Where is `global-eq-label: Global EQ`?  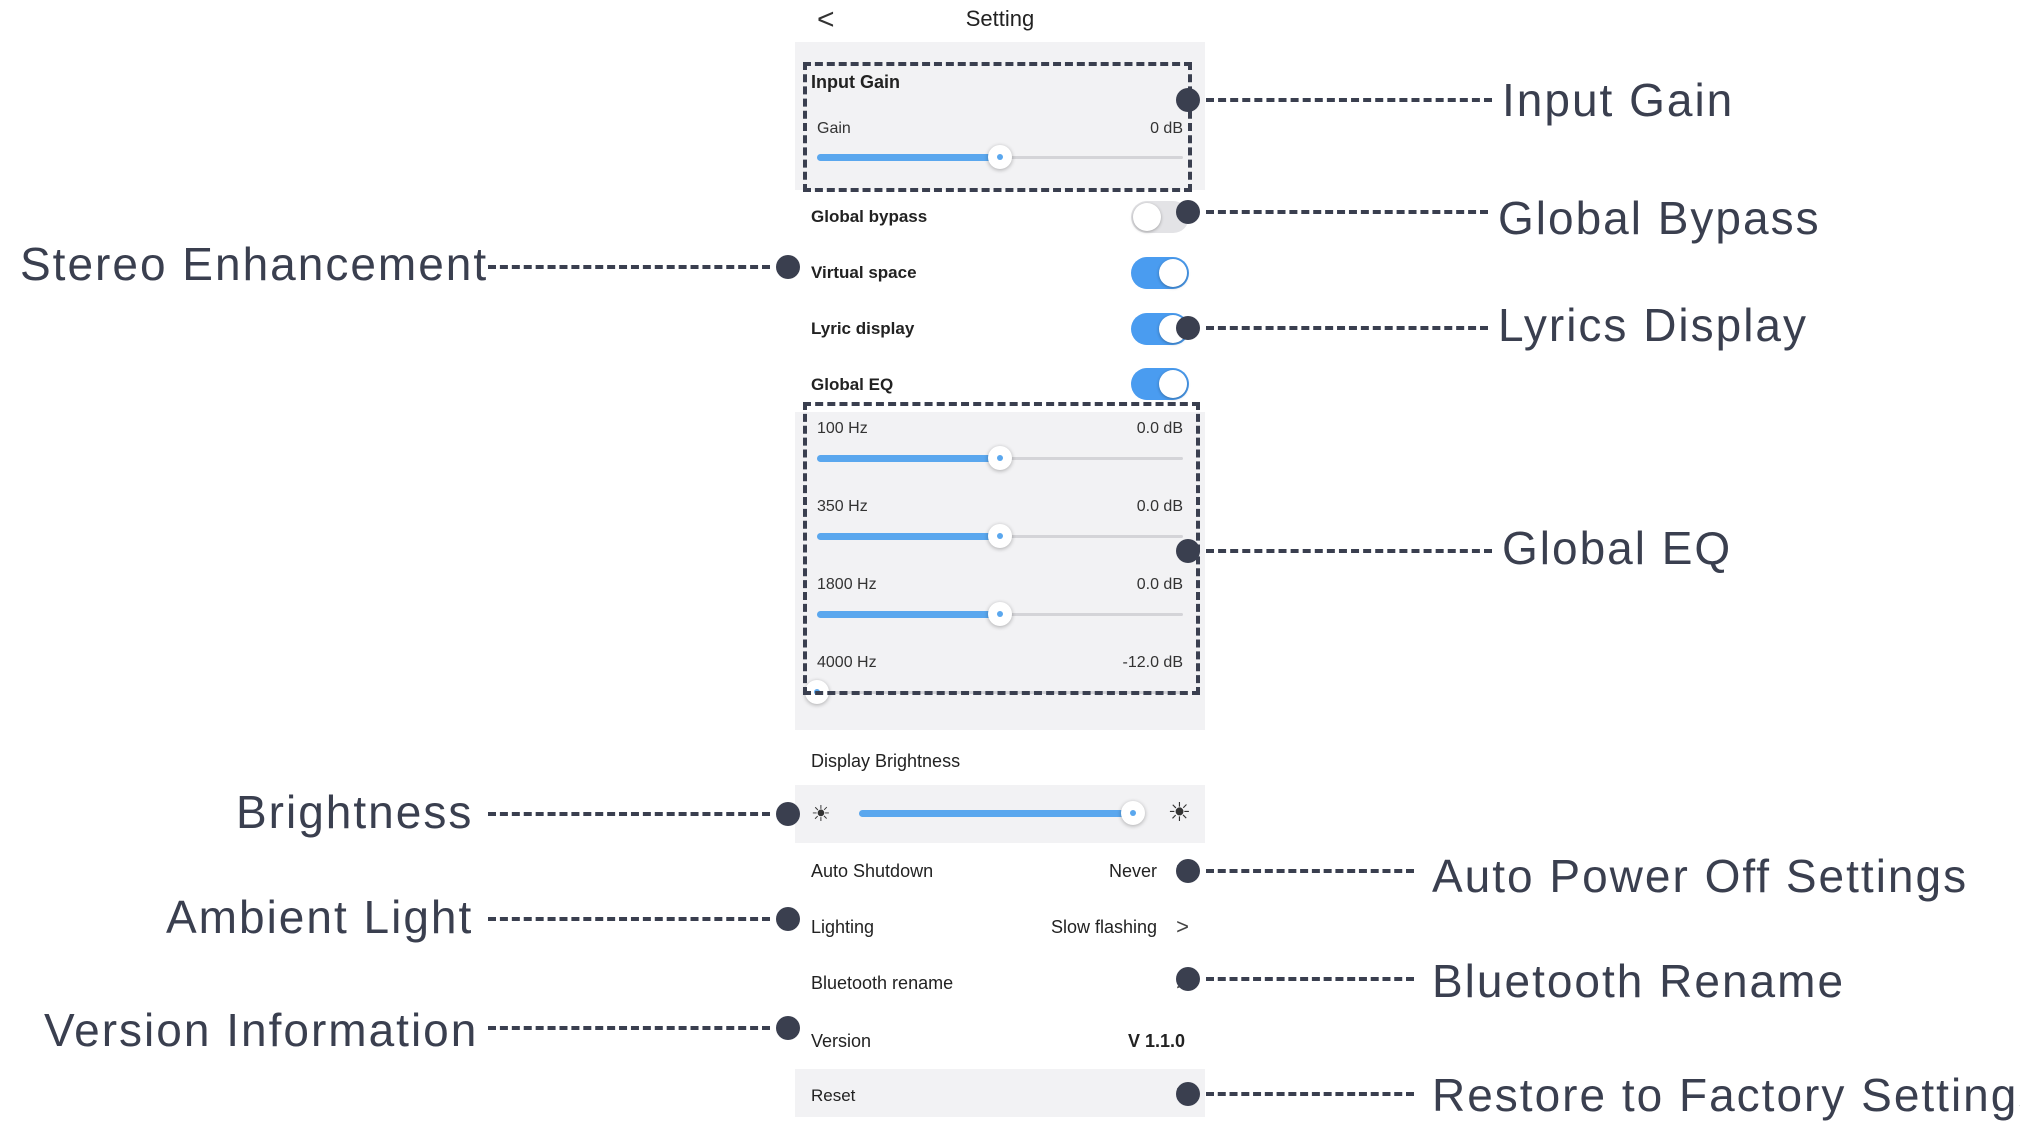 global-eq-label: Global EQ is located at coordinates (852, 384).